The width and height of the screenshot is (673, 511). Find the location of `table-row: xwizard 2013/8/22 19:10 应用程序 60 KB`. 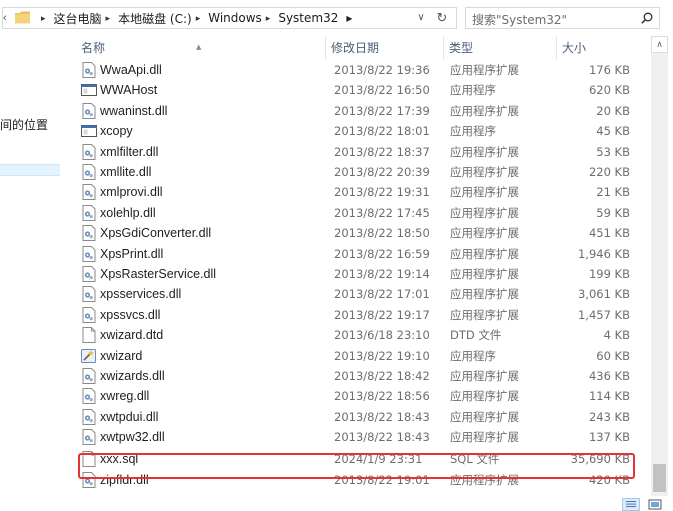

table-row: xwizard 2013/8/22 19:10 应用程序 60 KB is located at coordinates (357, 356).